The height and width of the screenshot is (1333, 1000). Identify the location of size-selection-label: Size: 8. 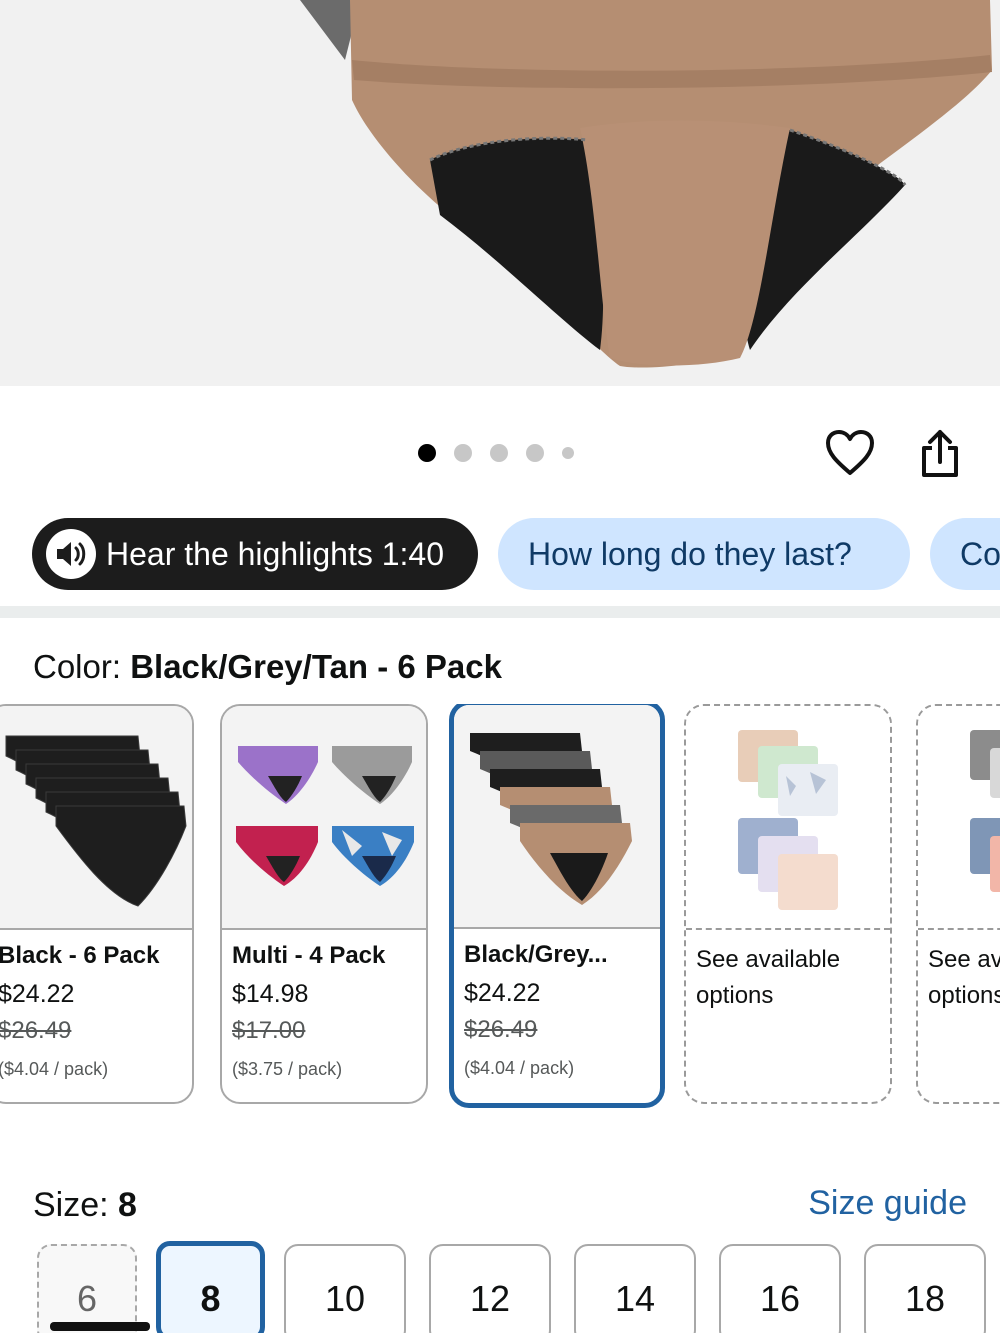
(85, 1205).